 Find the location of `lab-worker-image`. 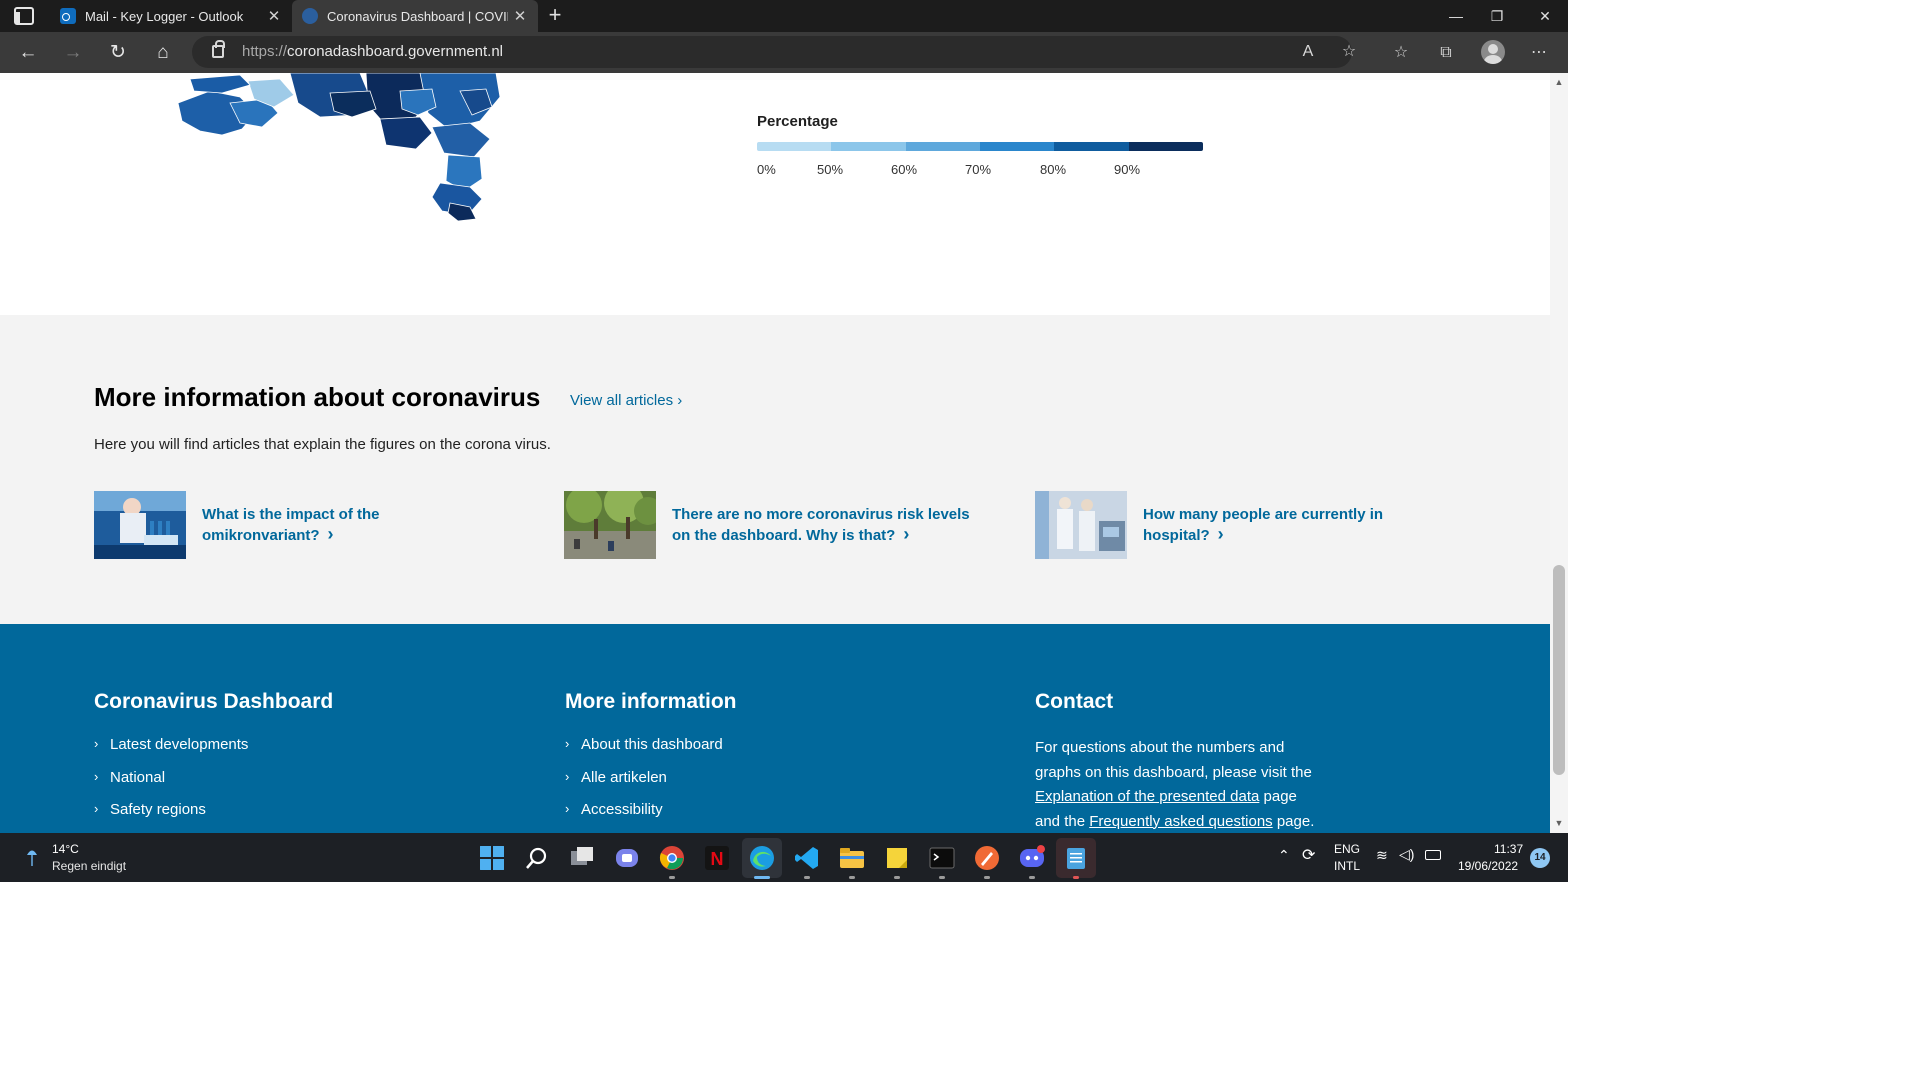

lab-worker-image is located at coordinates (140, 525).